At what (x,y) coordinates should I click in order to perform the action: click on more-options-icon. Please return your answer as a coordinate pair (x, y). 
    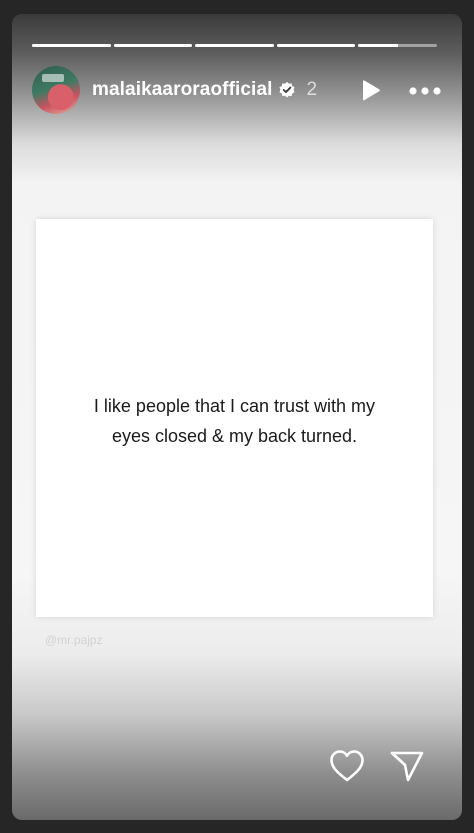
    Looking at the image, I should click on (425, 91).